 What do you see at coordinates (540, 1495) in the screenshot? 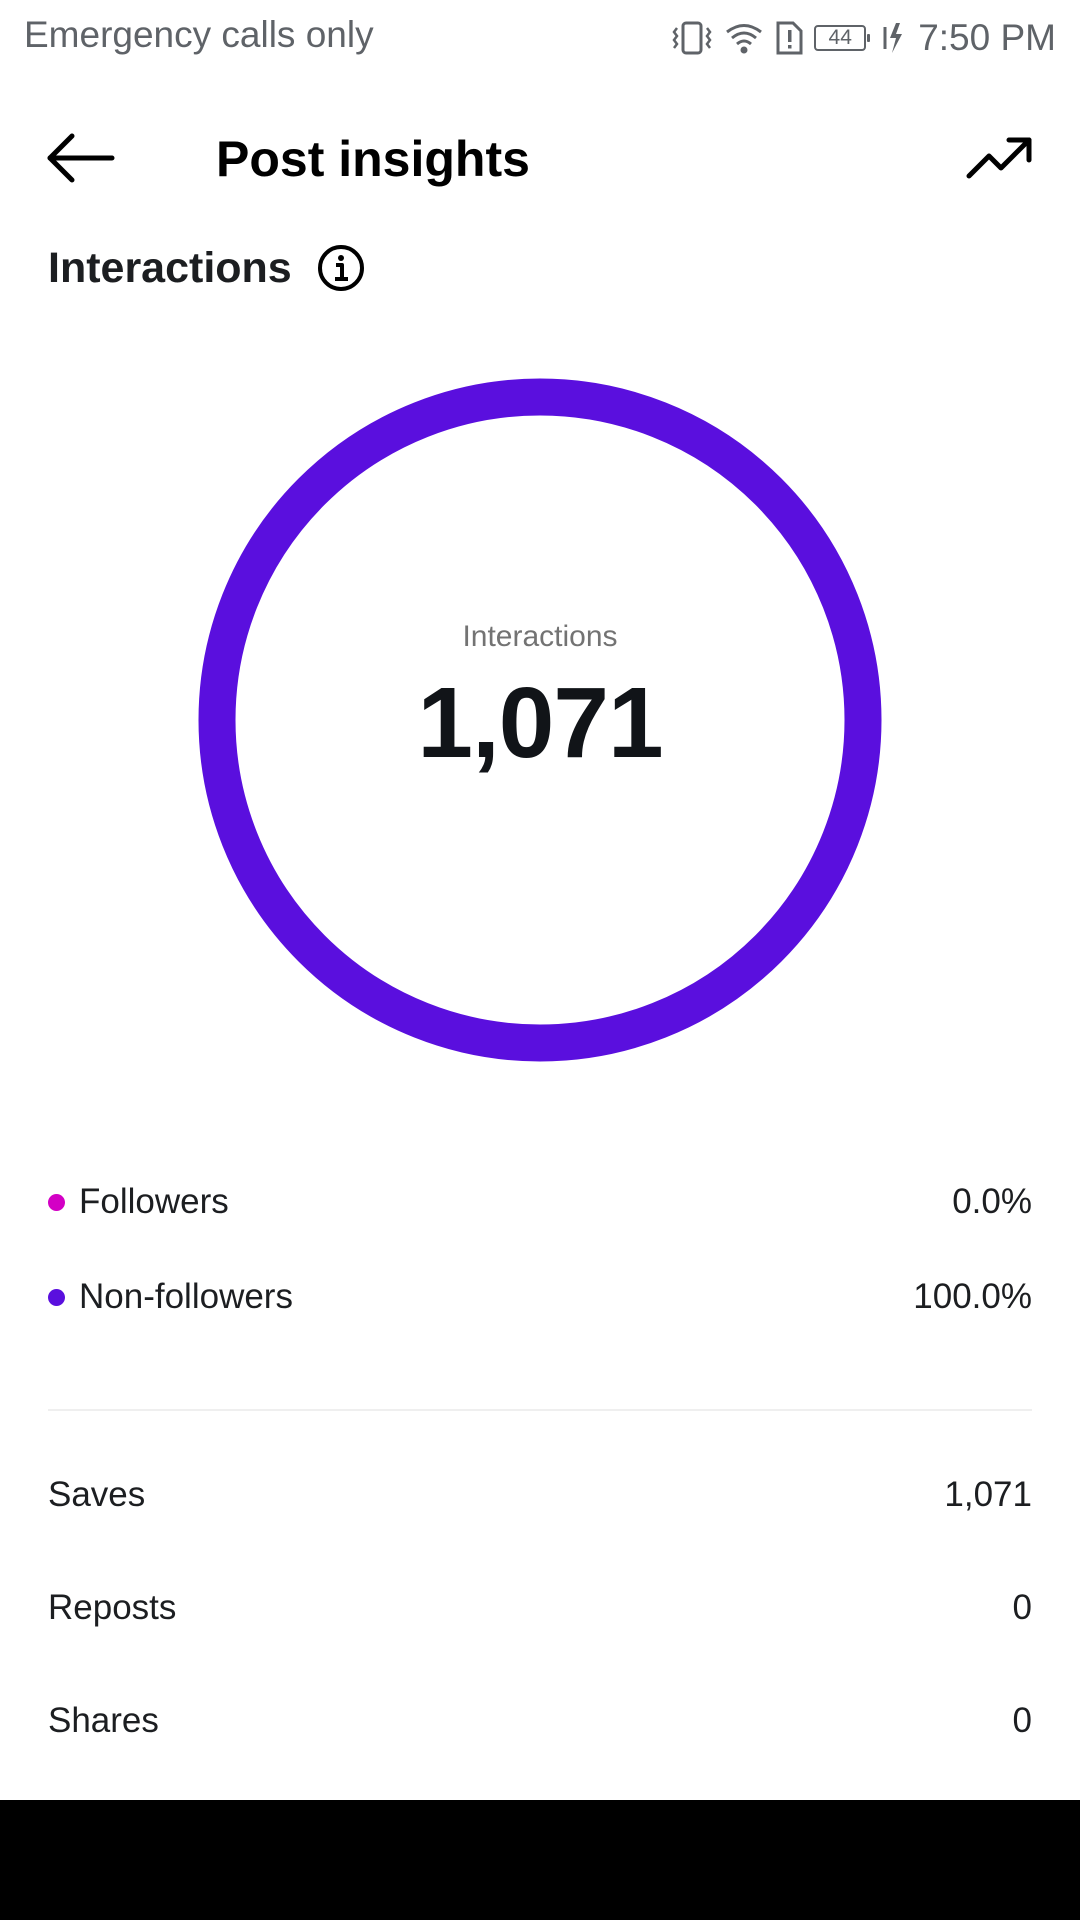
I see `metric-row-saves: Saves 1,071` at bounding box center [540, 1495].